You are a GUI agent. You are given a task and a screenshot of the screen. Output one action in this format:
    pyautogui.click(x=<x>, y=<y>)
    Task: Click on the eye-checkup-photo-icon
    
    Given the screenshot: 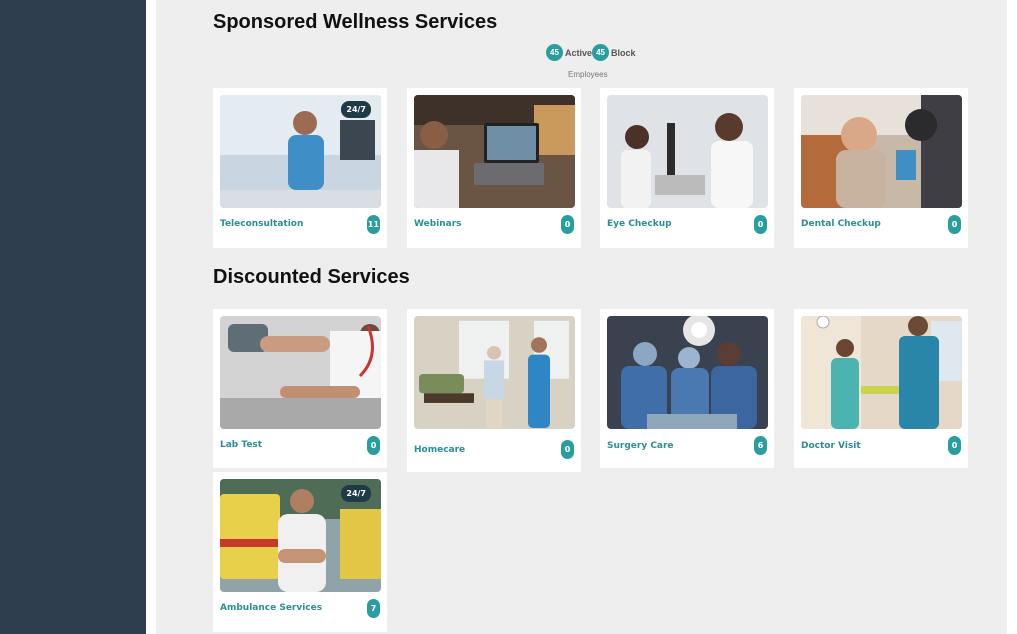 What is the action you would take?
    pyautogui.click(x=687, y=151)
    